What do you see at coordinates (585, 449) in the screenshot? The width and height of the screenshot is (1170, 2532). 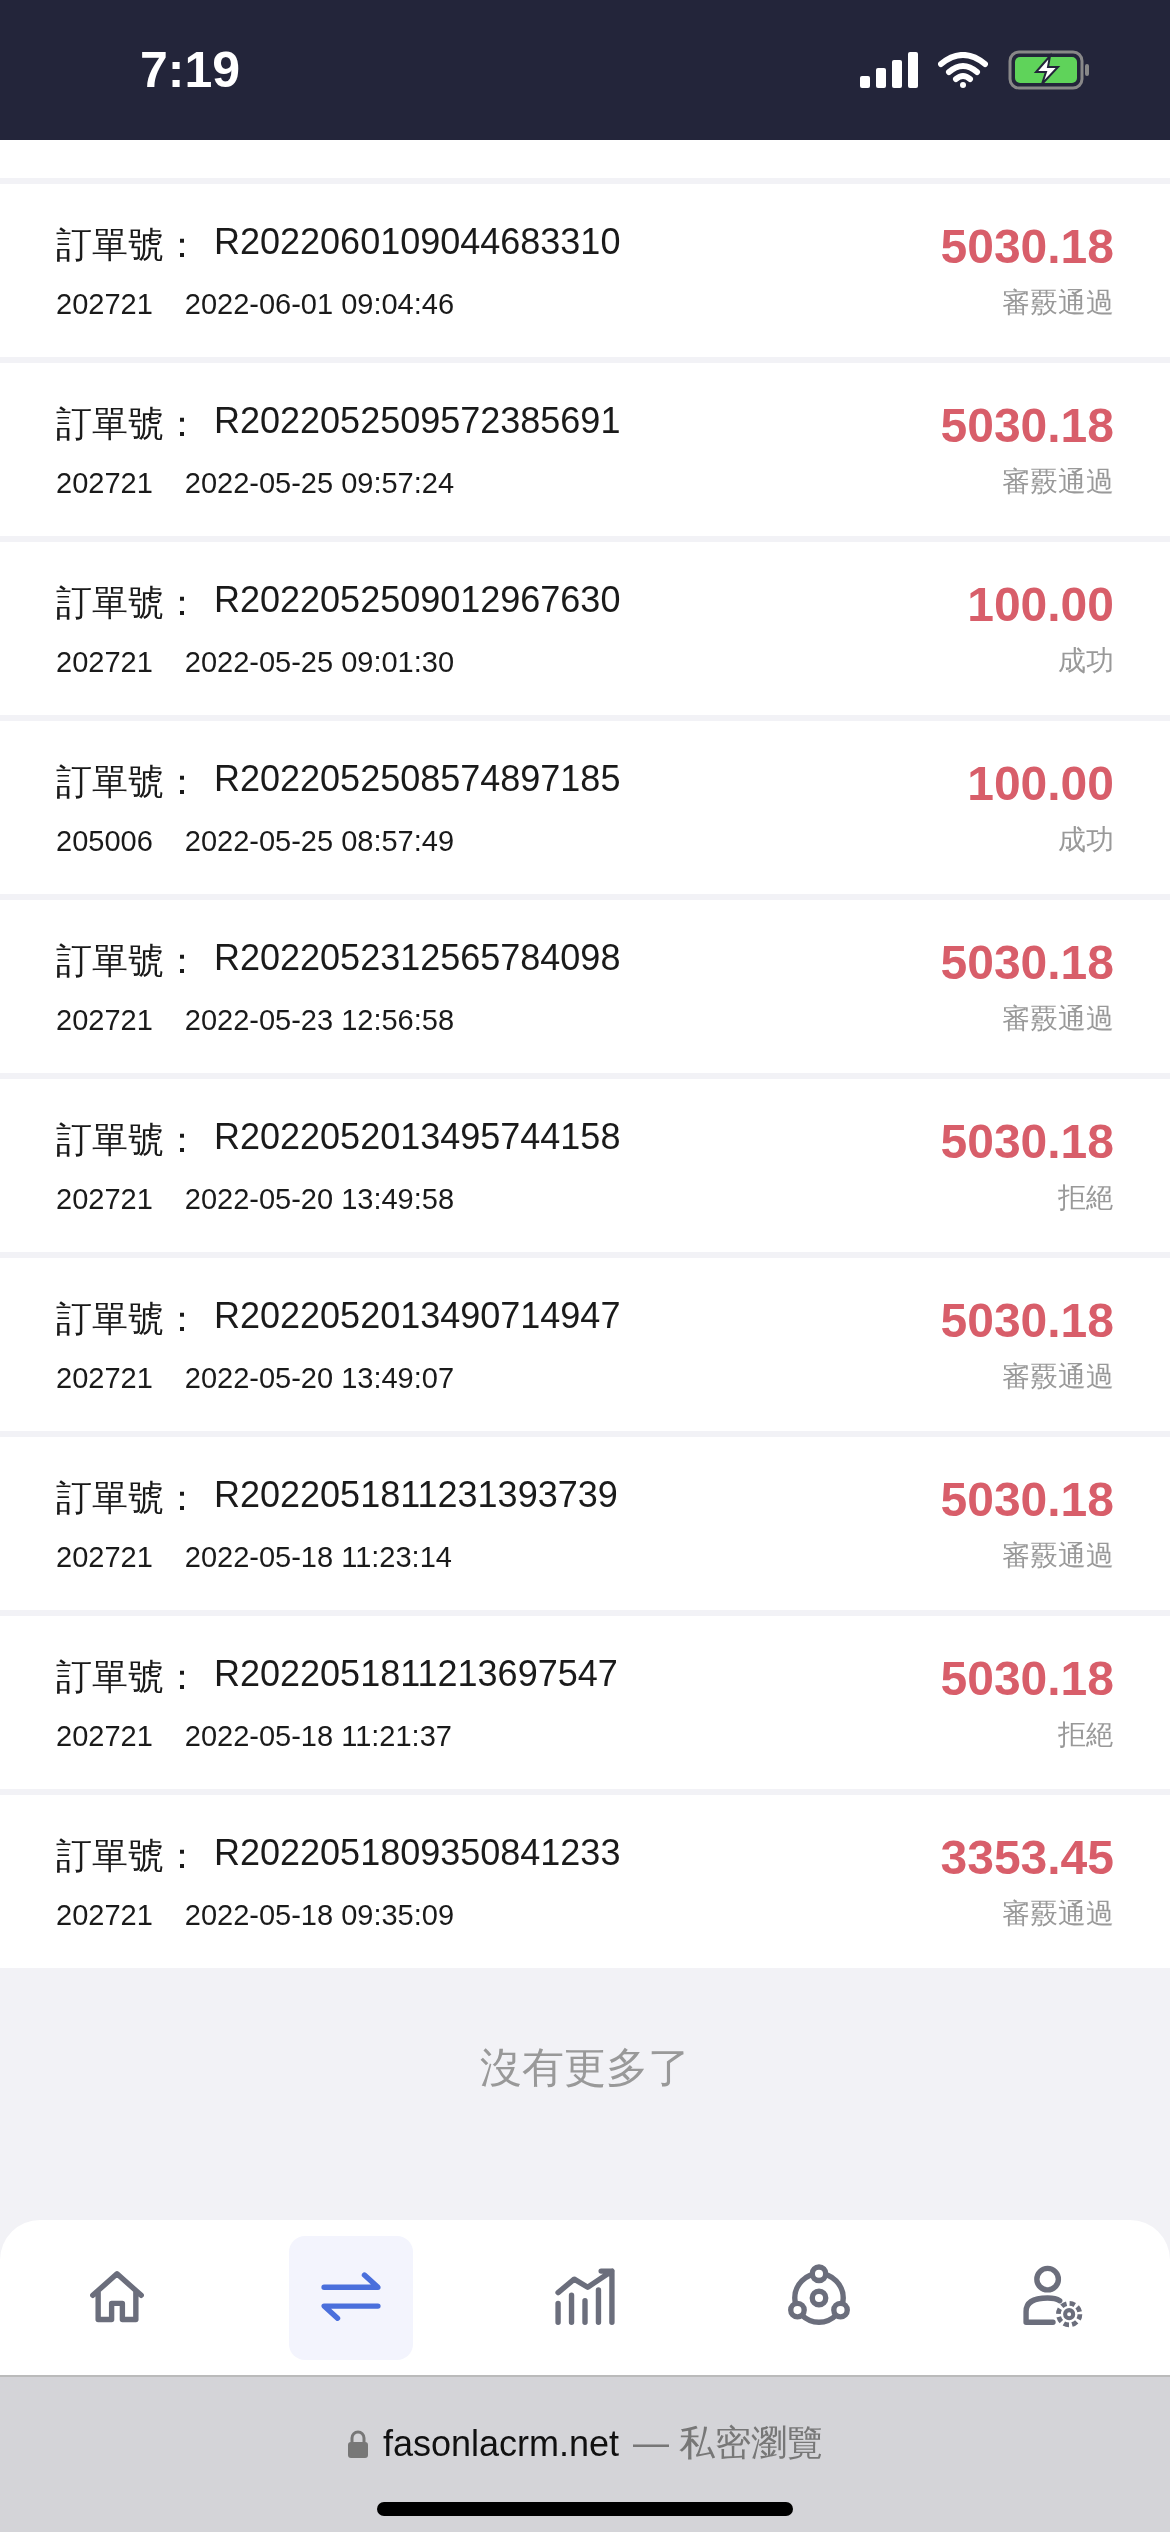 I see `order-row: 訂單號： R2022052509572385691 202721 2022-05-25 09:57:24 5030.18 審覈通過` at bounding box center [585, 449].